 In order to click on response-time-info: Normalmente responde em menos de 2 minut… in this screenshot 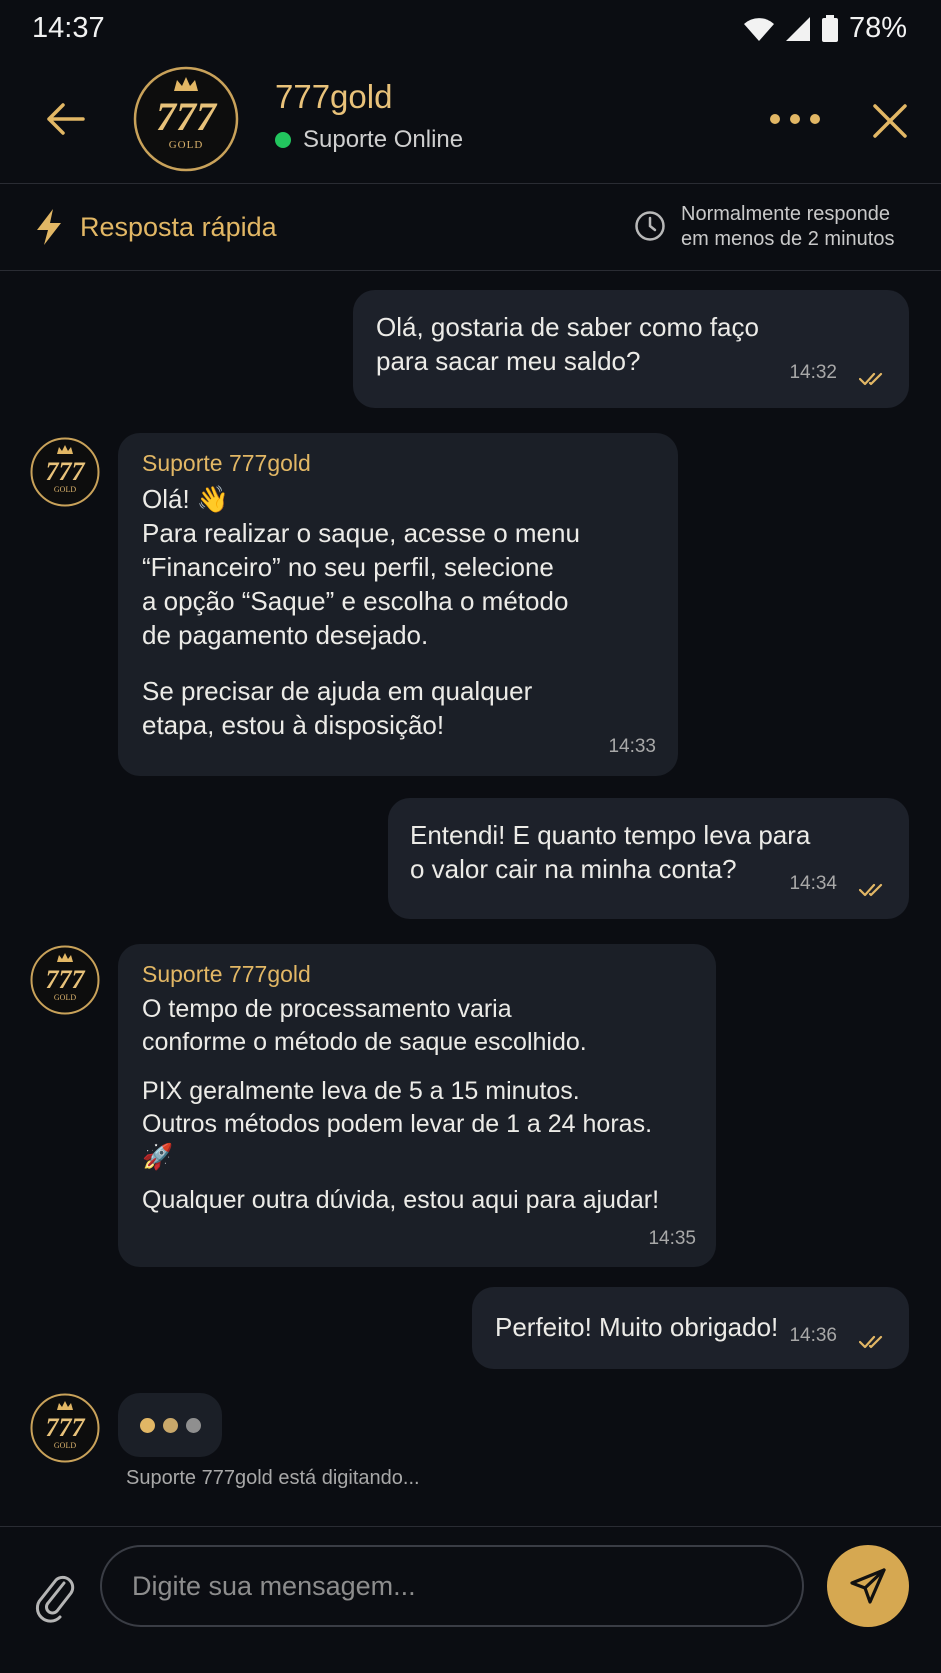, I will do `click(788, 226)`.